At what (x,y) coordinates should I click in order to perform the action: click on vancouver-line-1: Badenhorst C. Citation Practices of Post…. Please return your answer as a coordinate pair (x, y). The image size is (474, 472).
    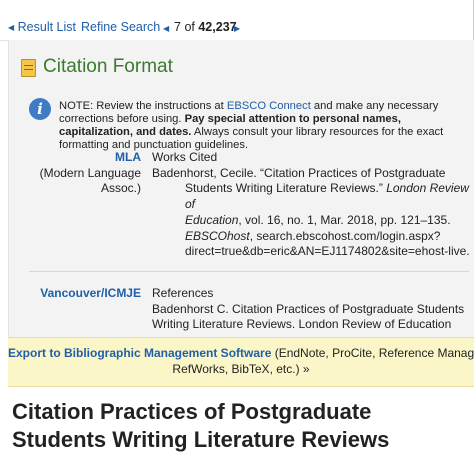
    Looking at the image, I should click on (308, 308).